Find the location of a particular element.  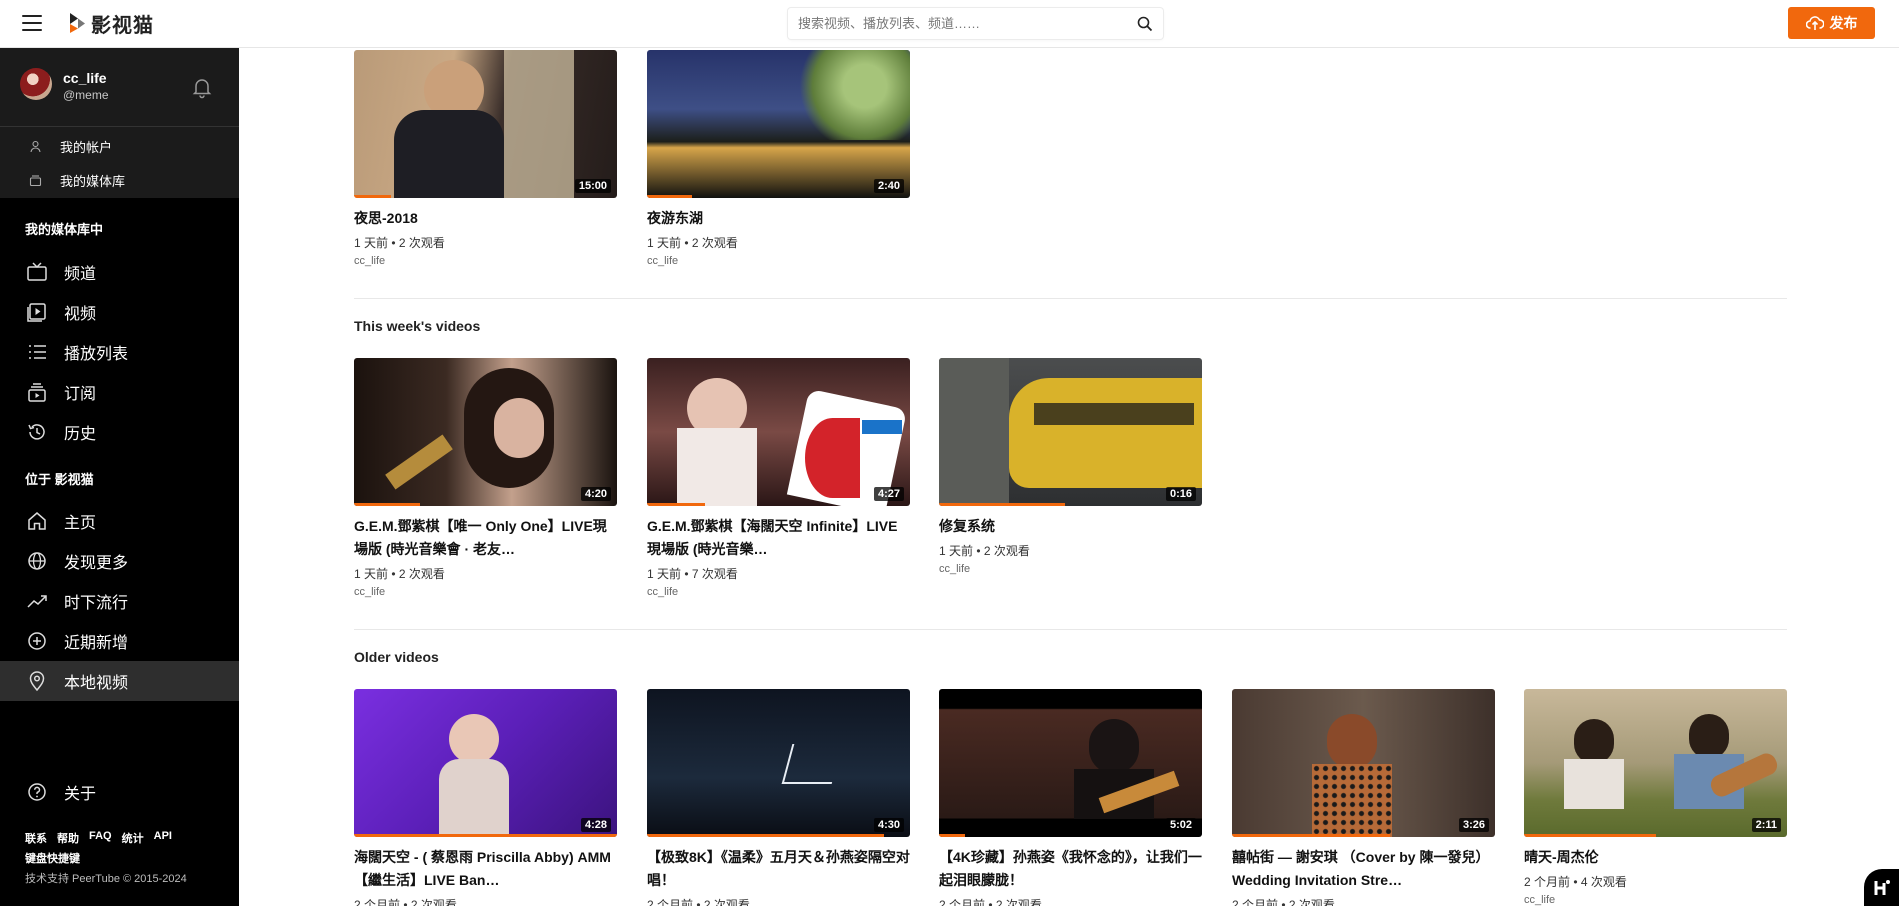

menu-toggle-icon is located at coordinates (32, 23).